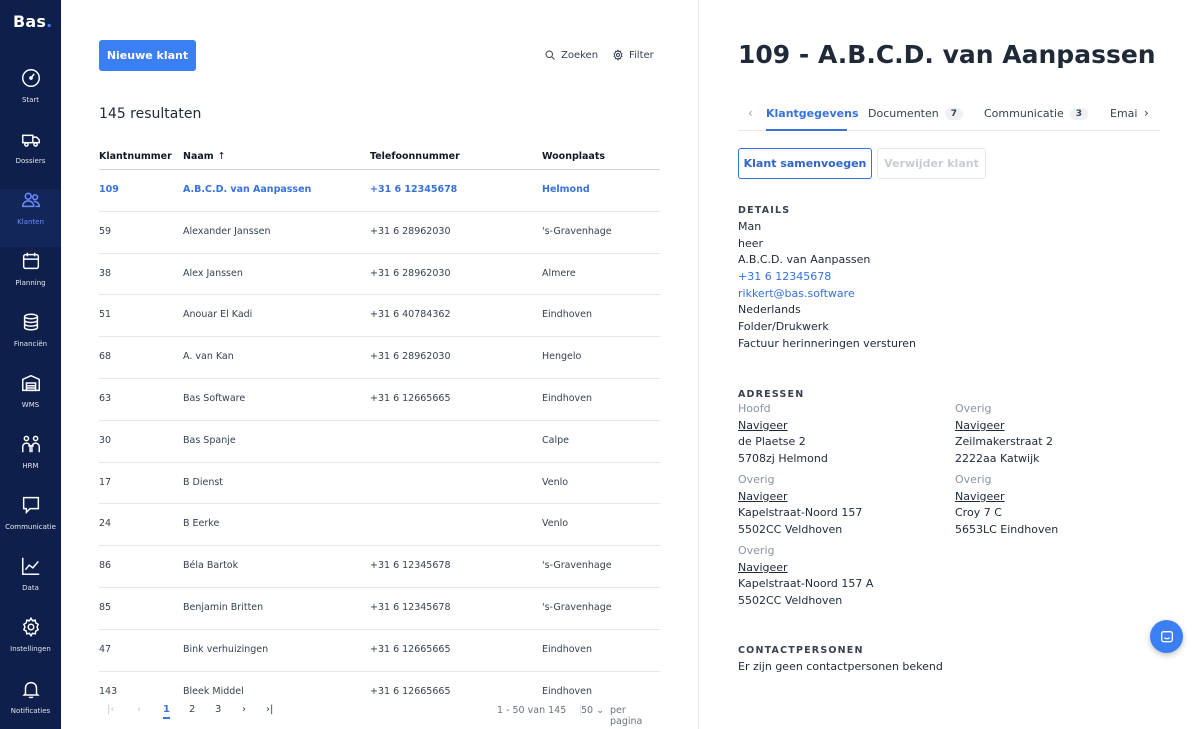 This screenshot has height=729, width=1200. I want to click on cell-klantnummer: 85, so click(105, 607).